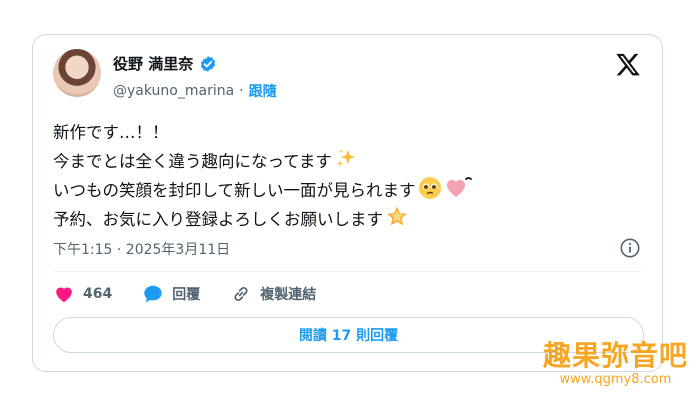 This screenshot has width=700, height=400. What do you see at coordinates (153, 294) in the screenshot?
I see `reply-bubble-icon` at bounding box center [153, 294].